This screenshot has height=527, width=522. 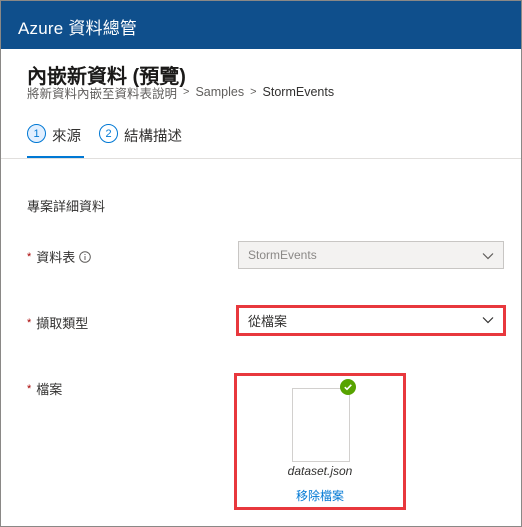 I want to click on field-label-text: 資料表, so click(x=56, y=257).